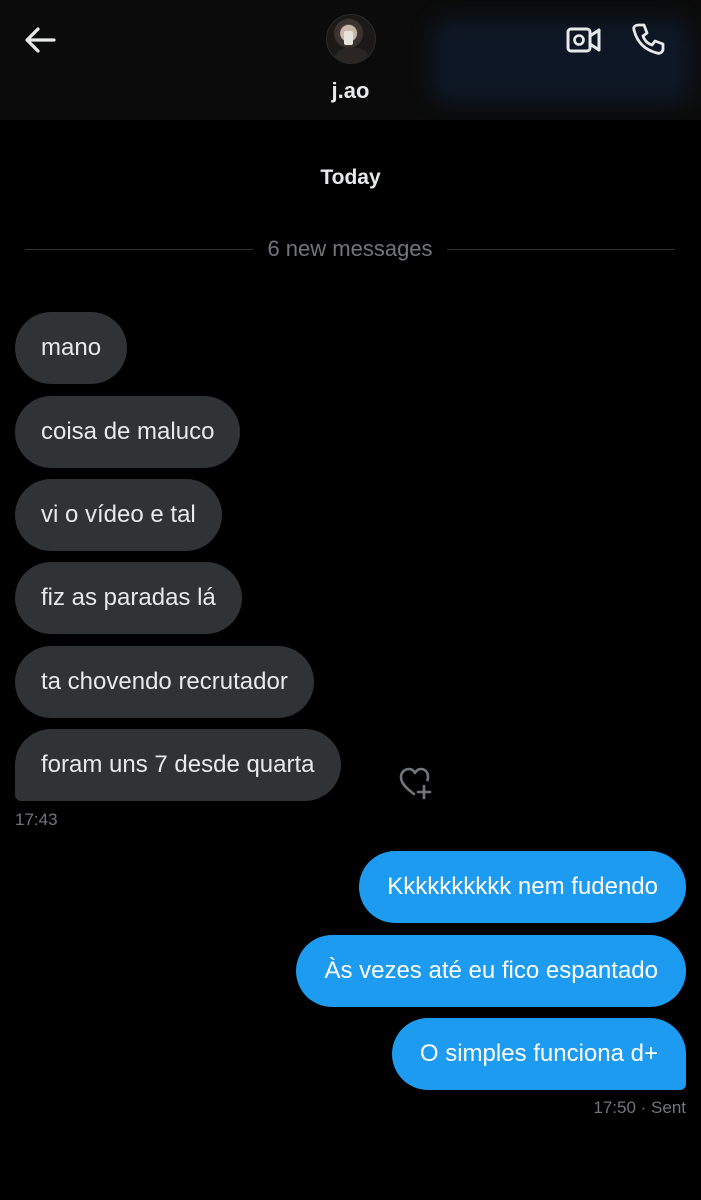 This screenshot has height=1200, width=701. I want to click on back-button, so click(40, 40).